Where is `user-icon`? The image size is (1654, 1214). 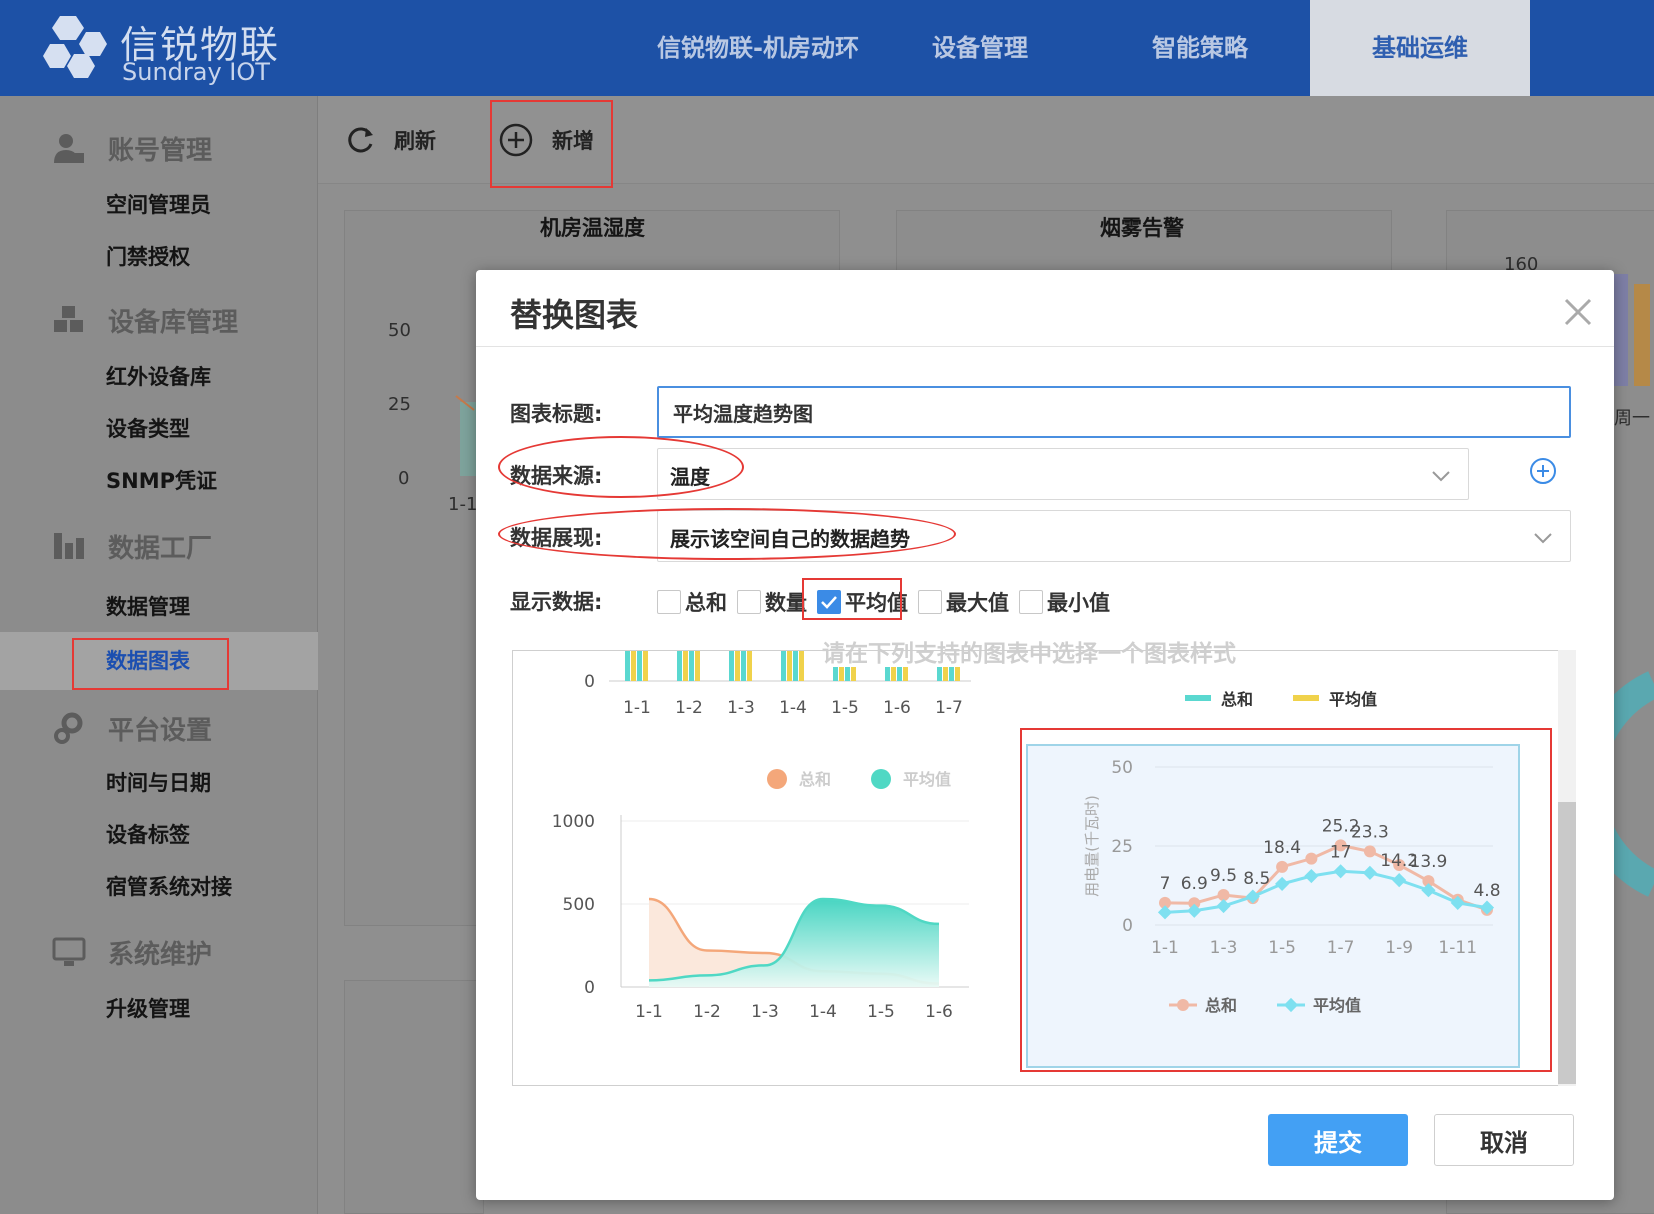
user-icon is located at coordinates (69, 148).